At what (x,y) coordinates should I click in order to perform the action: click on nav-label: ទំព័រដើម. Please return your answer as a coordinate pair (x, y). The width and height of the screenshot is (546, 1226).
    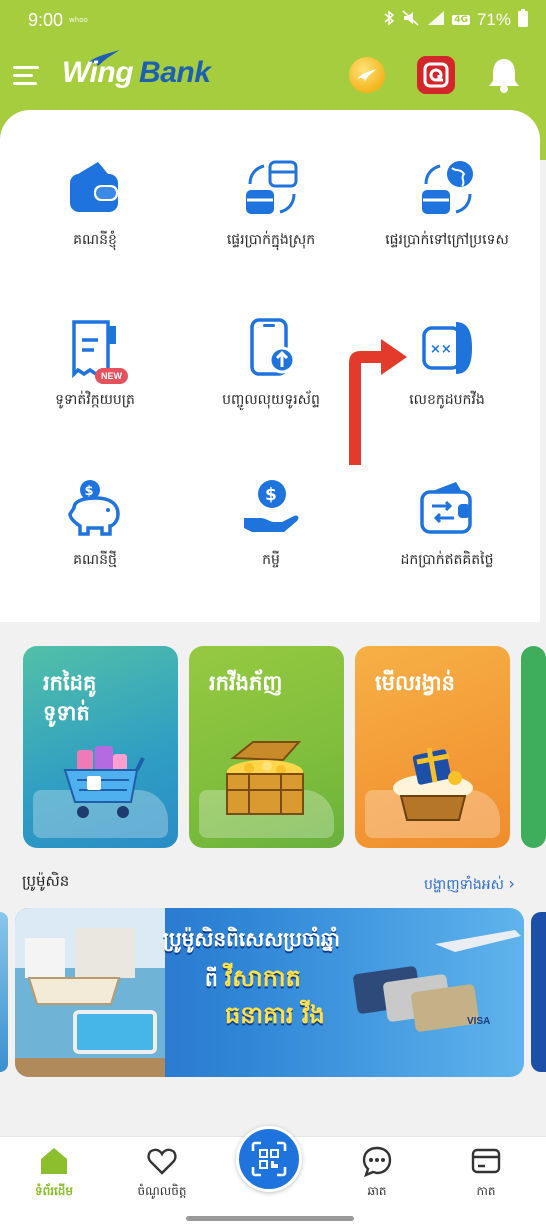
    Looking at the image, I should click on (54, 1191).